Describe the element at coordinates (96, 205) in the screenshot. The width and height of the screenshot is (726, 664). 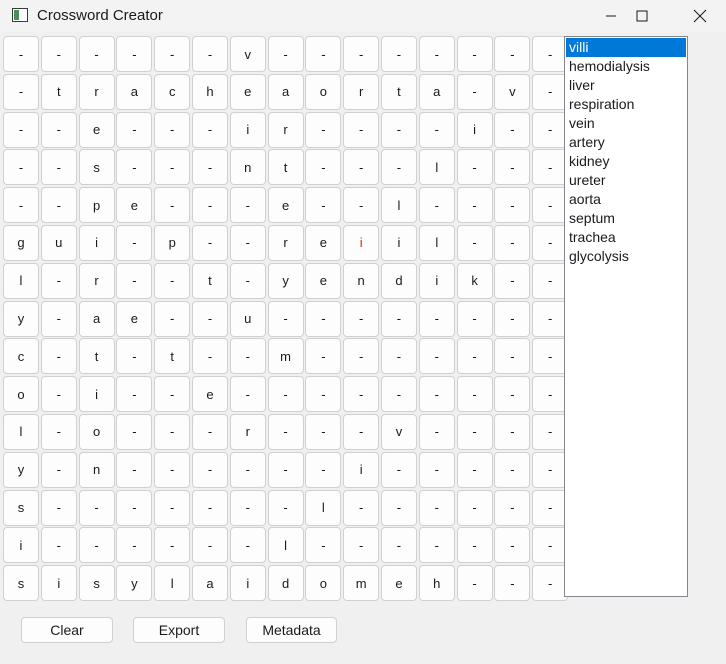
I see `grid-cell: p` at that location.